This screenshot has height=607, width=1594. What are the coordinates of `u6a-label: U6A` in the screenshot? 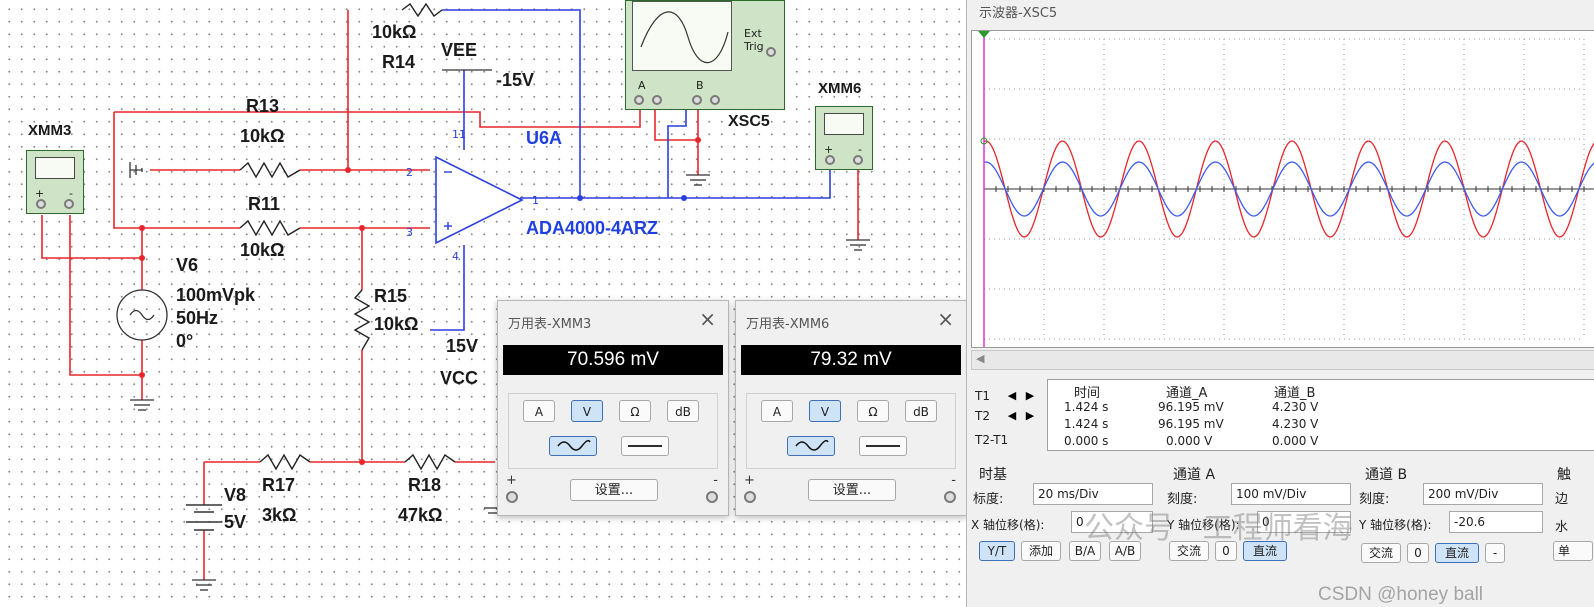 It's located at (544, 138).